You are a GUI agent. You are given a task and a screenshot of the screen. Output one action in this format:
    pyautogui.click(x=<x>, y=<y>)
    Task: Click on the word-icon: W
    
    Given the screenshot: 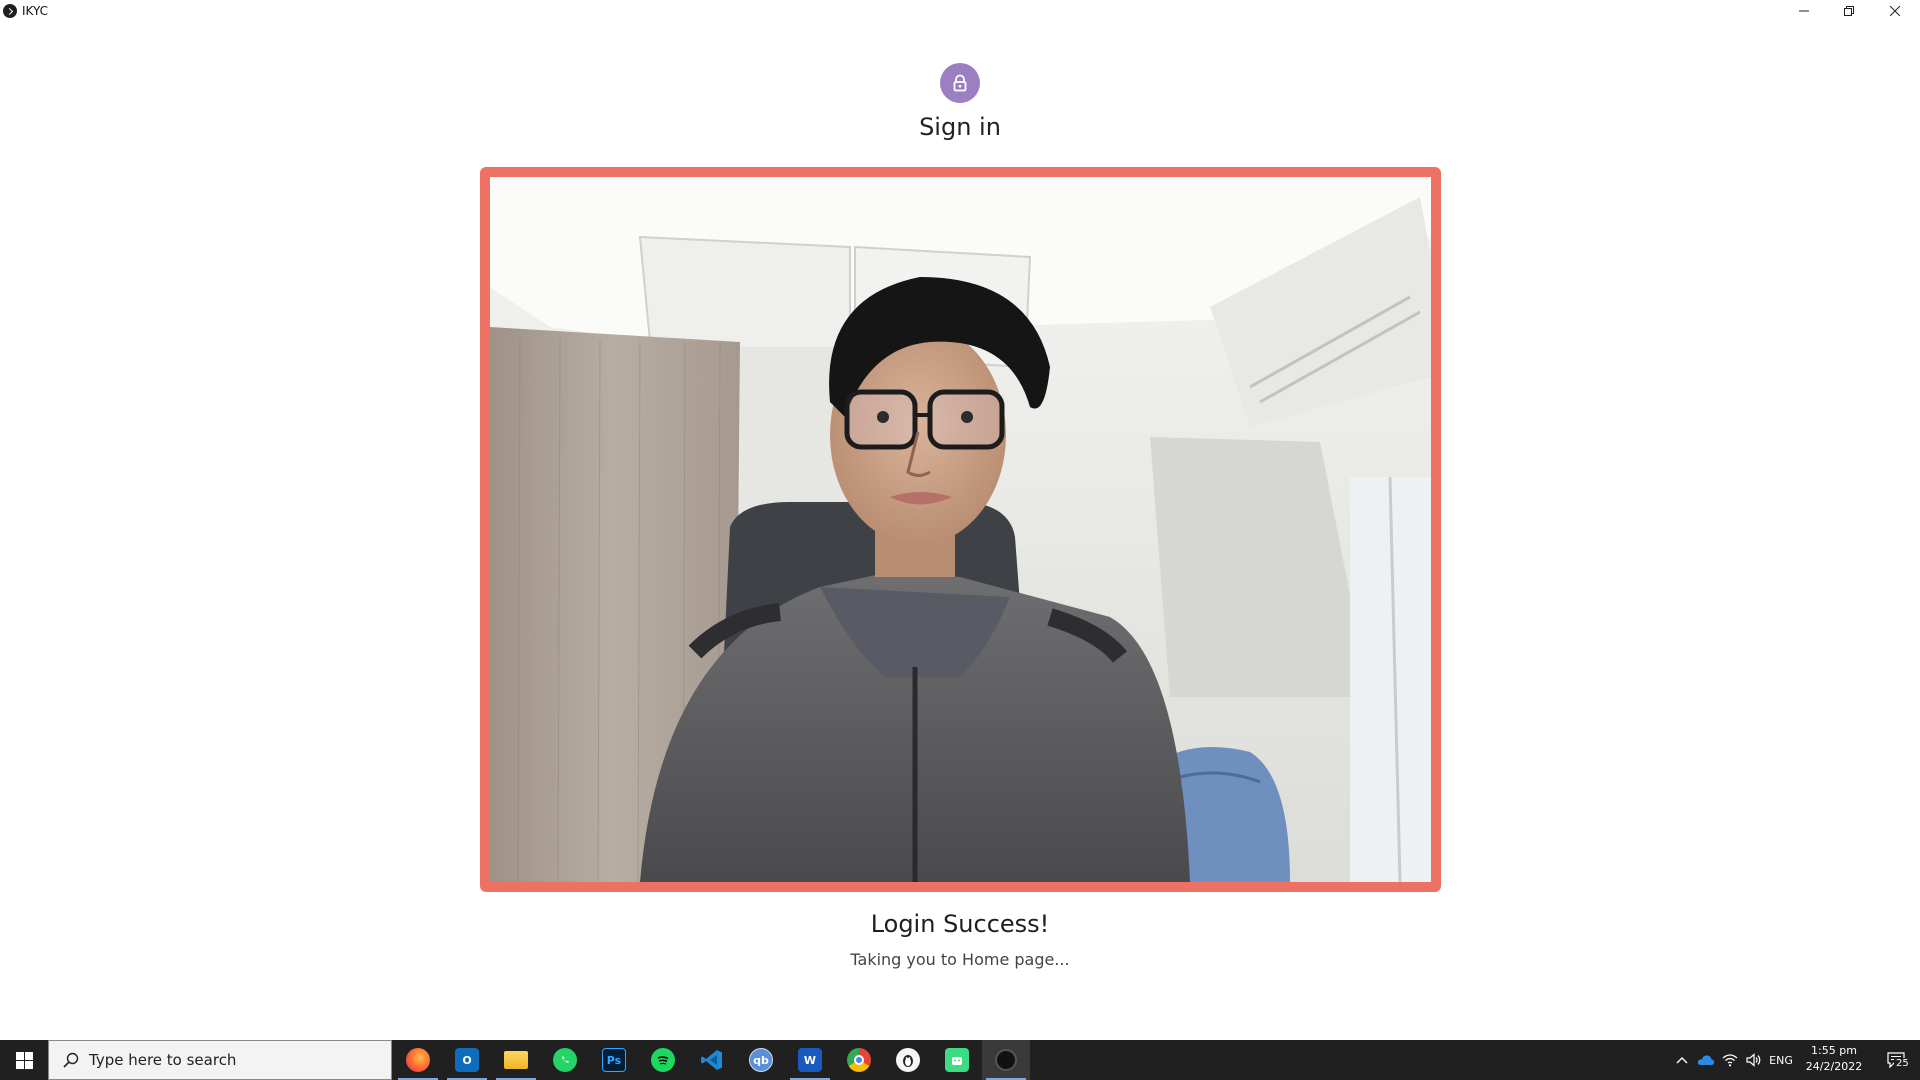 What is the action you would take?
    pyautogui.click(x=810, y=1060)
    